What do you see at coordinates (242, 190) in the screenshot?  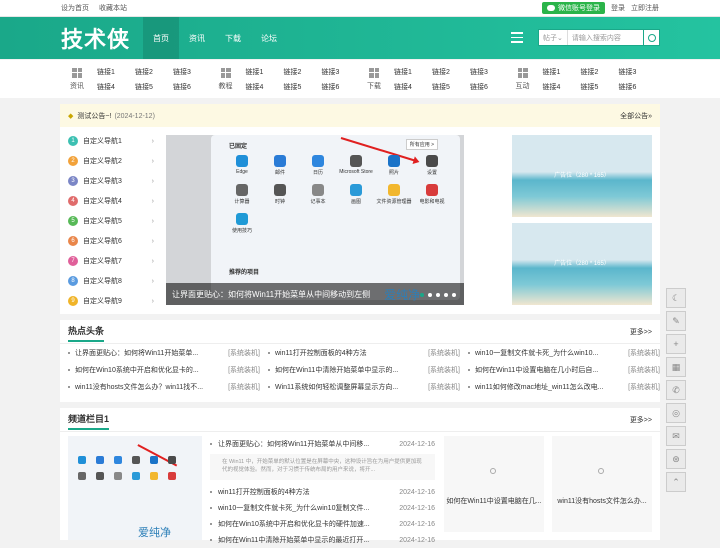 I see `app-icon` at bounding box center [242, 190].